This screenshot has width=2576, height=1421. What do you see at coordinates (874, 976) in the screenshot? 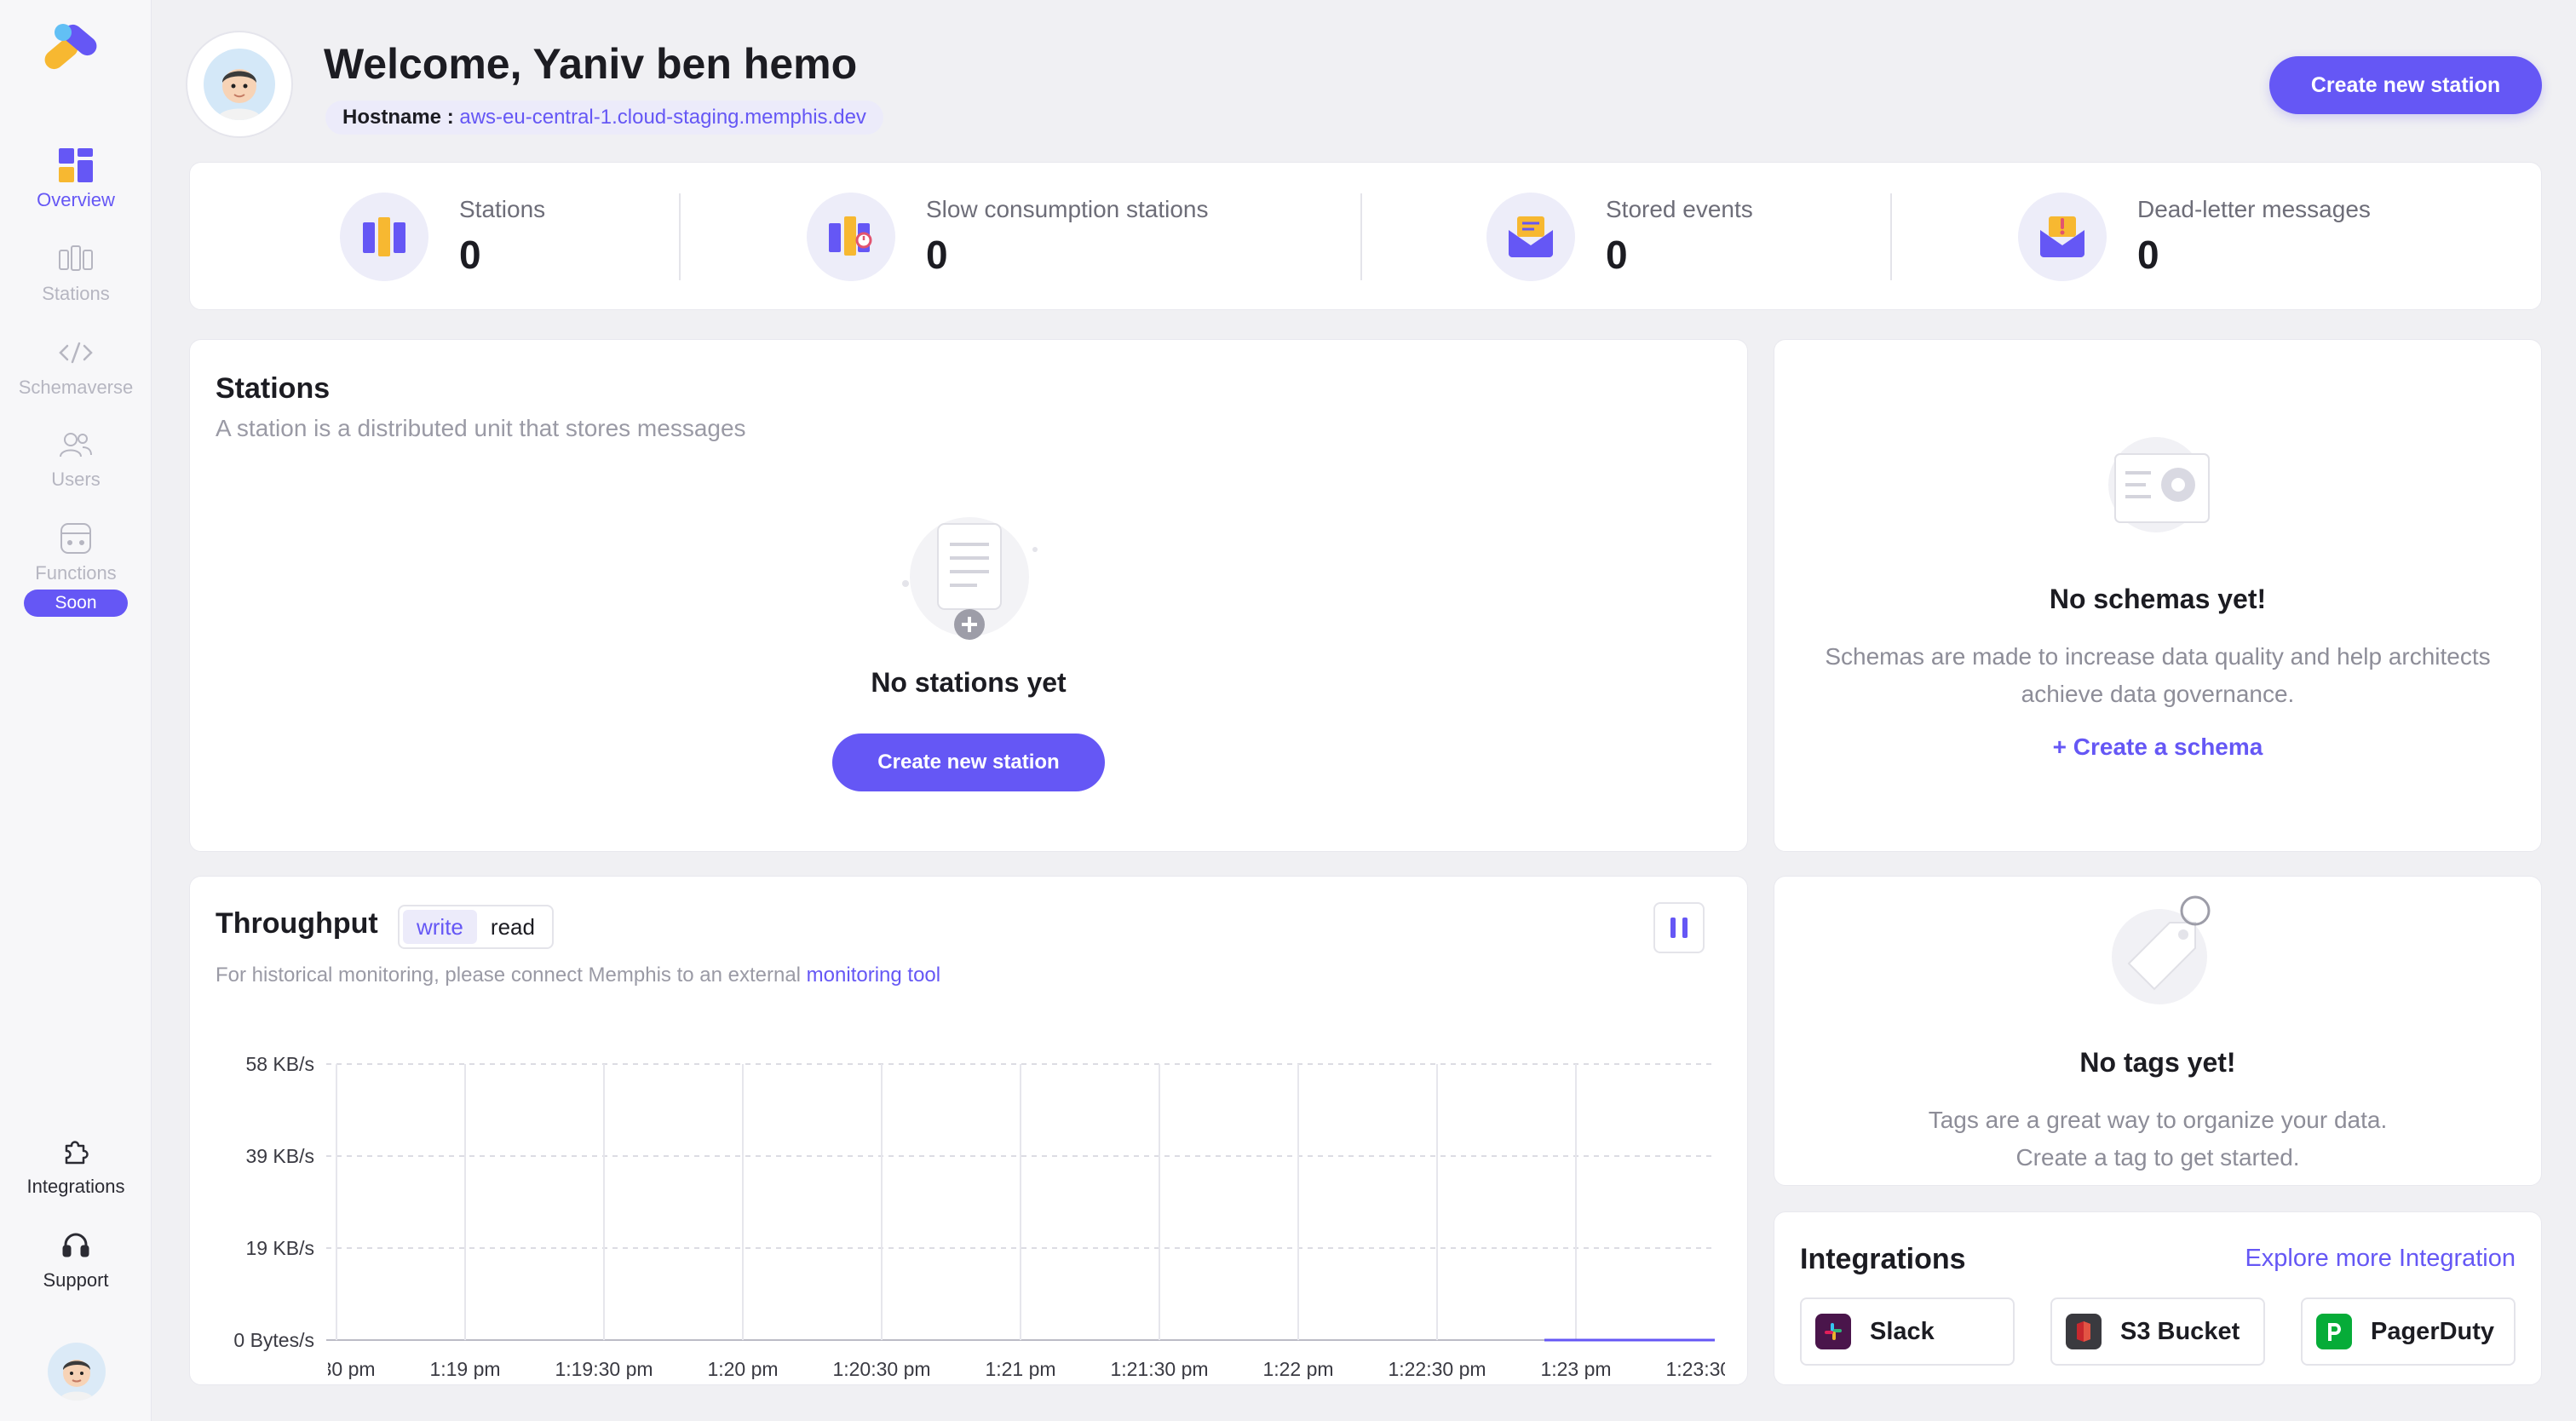
I see `monitoring-tool-link: monitoring tool` at bounding box center [874, 976].